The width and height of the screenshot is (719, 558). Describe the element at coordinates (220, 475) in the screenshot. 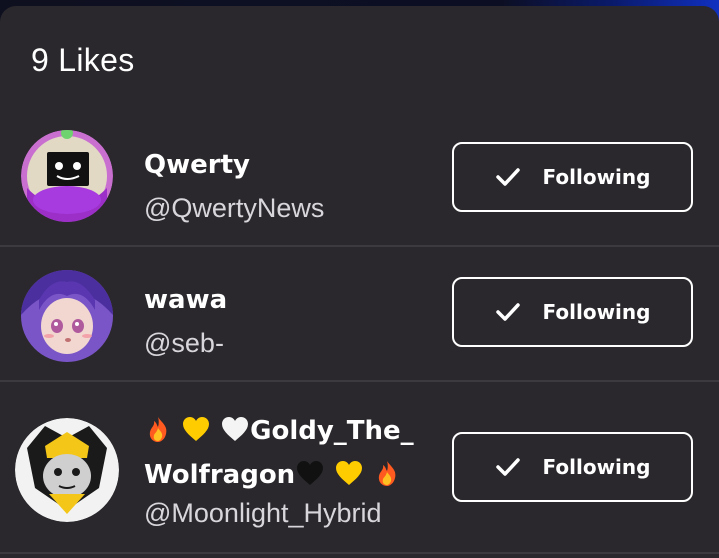

I see `user-display-name-part-2: Wolfragon` at that location.